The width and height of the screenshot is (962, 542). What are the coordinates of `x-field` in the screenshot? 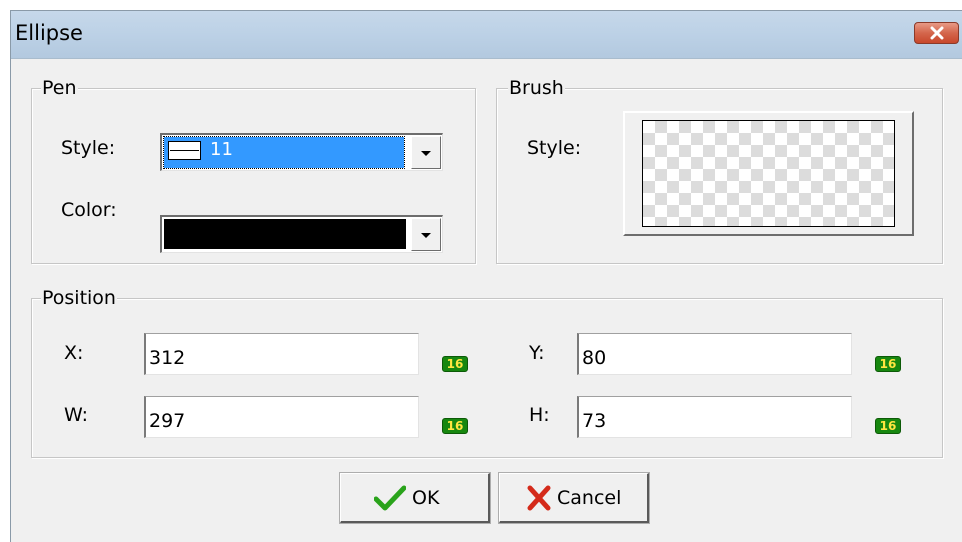 It's located at (281, 354).